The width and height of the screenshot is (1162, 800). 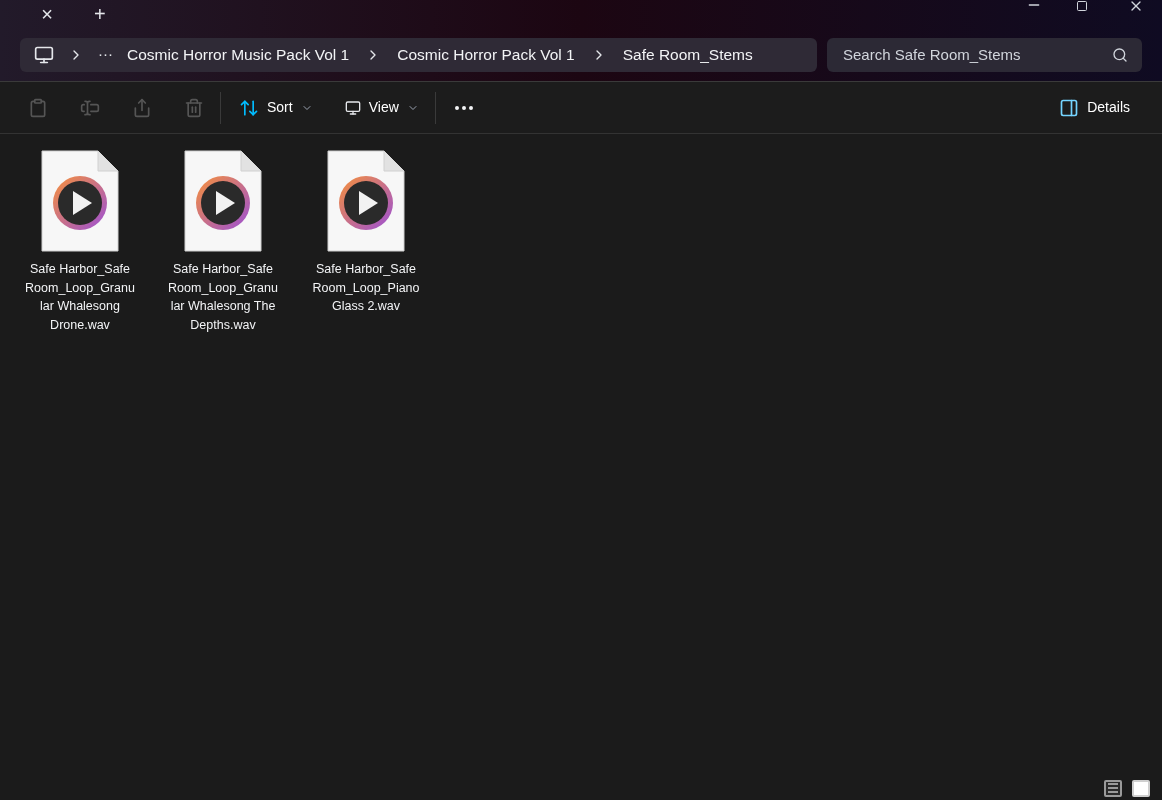 What do you see at coordinates (44, 54) in the screenshot?
I see `computer-icon` at bounding box center [44, 54].